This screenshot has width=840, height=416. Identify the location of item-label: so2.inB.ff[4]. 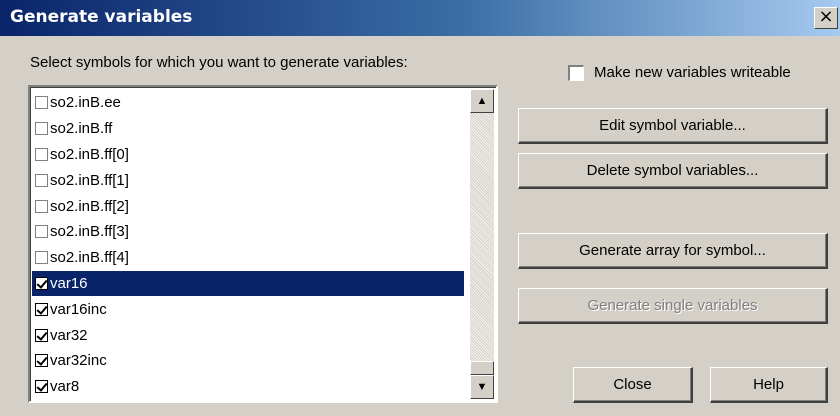
(89, 258).